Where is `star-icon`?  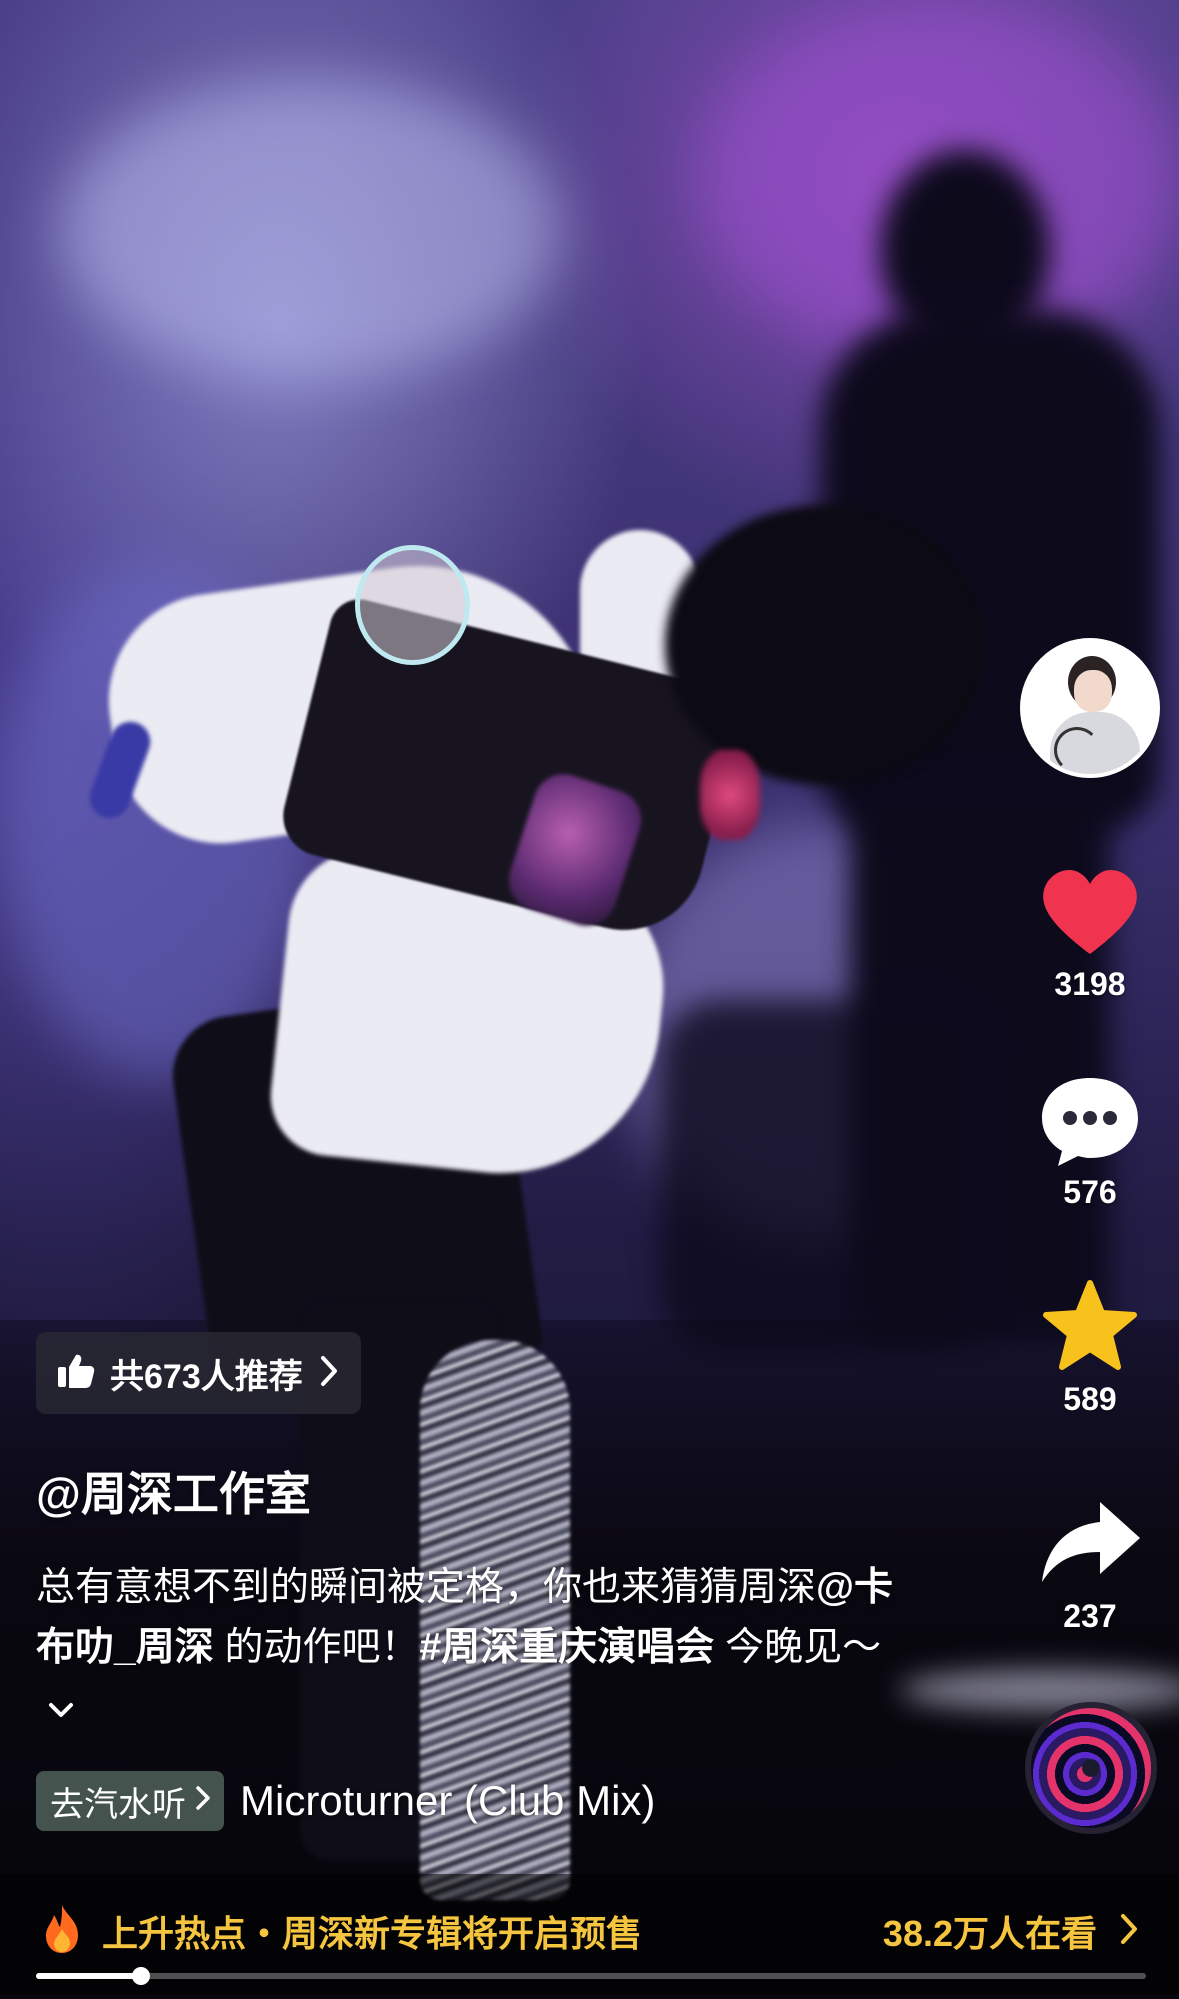 star-icon is located at coordinates (1090, 1327).